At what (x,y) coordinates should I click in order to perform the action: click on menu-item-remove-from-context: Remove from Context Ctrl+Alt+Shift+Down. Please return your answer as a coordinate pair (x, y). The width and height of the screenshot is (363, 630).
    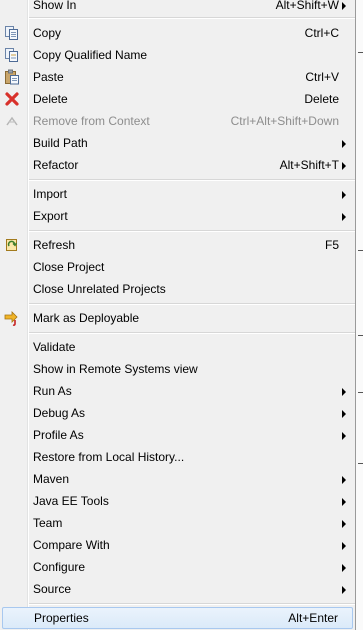
    Looking at the image, I should click on (177, 121).